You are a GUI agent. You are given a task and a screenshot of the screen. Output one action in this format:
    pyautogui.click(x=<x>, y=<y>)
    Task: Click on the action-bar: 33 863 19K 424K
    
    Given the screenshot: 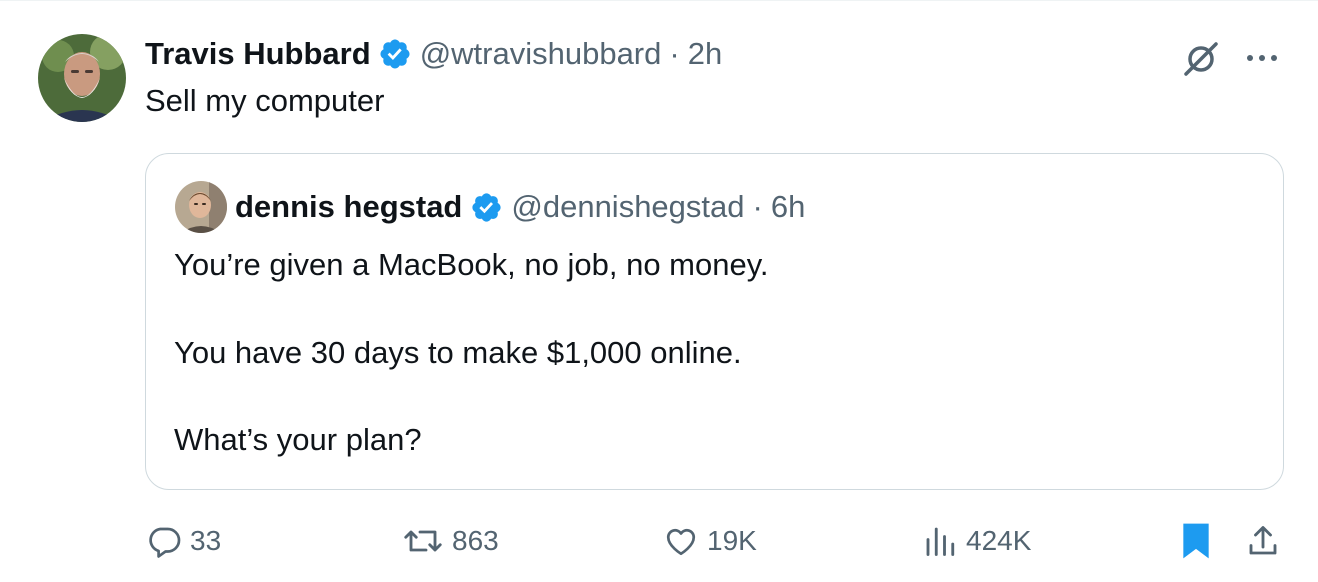 What is the action you would take?
    pyautogui.click(x=659, y=541)
    